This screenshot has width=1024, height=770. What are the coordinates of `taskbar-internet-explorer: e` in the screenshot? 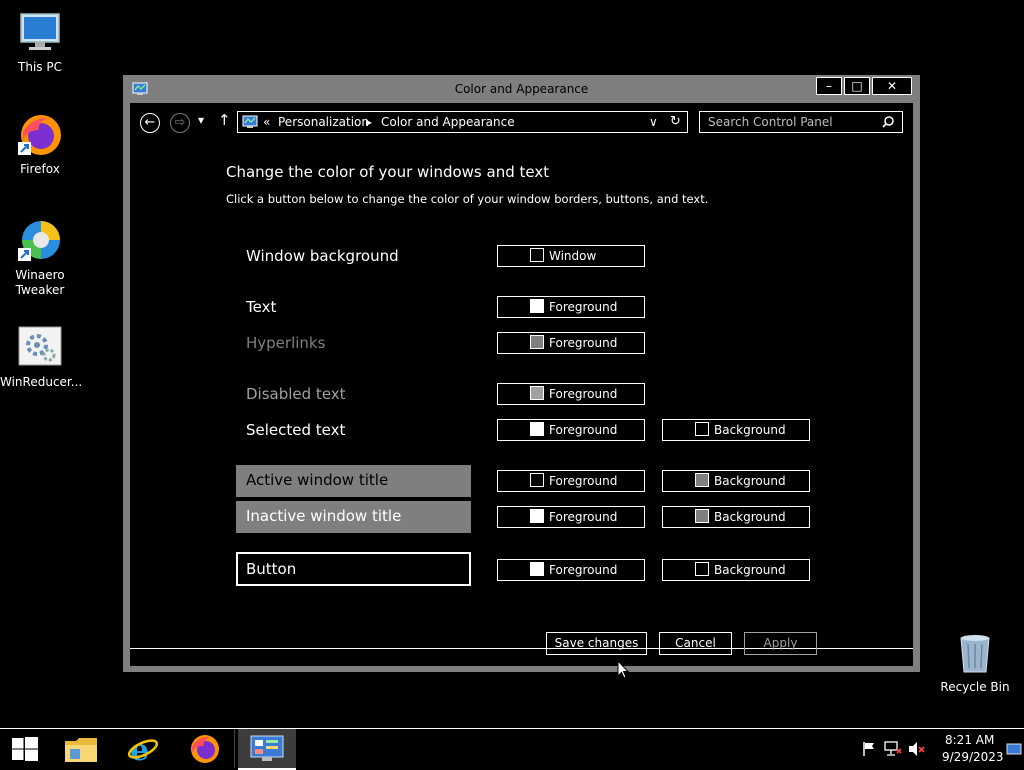 It's located at (143, 748).